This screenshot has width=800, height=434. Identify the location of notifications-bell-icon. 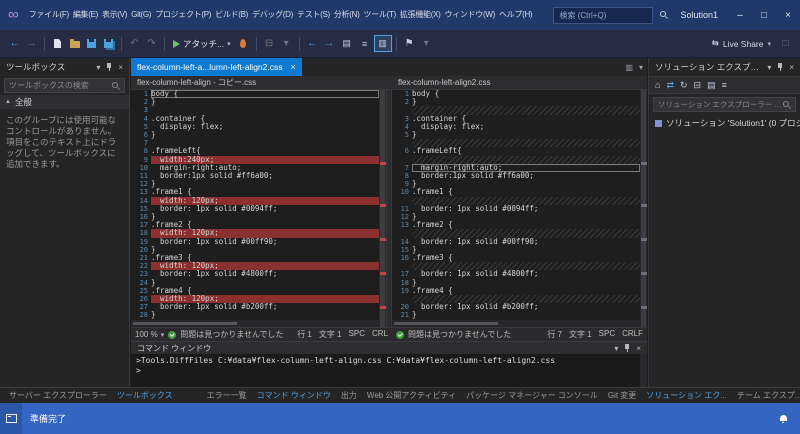
(783, 419).